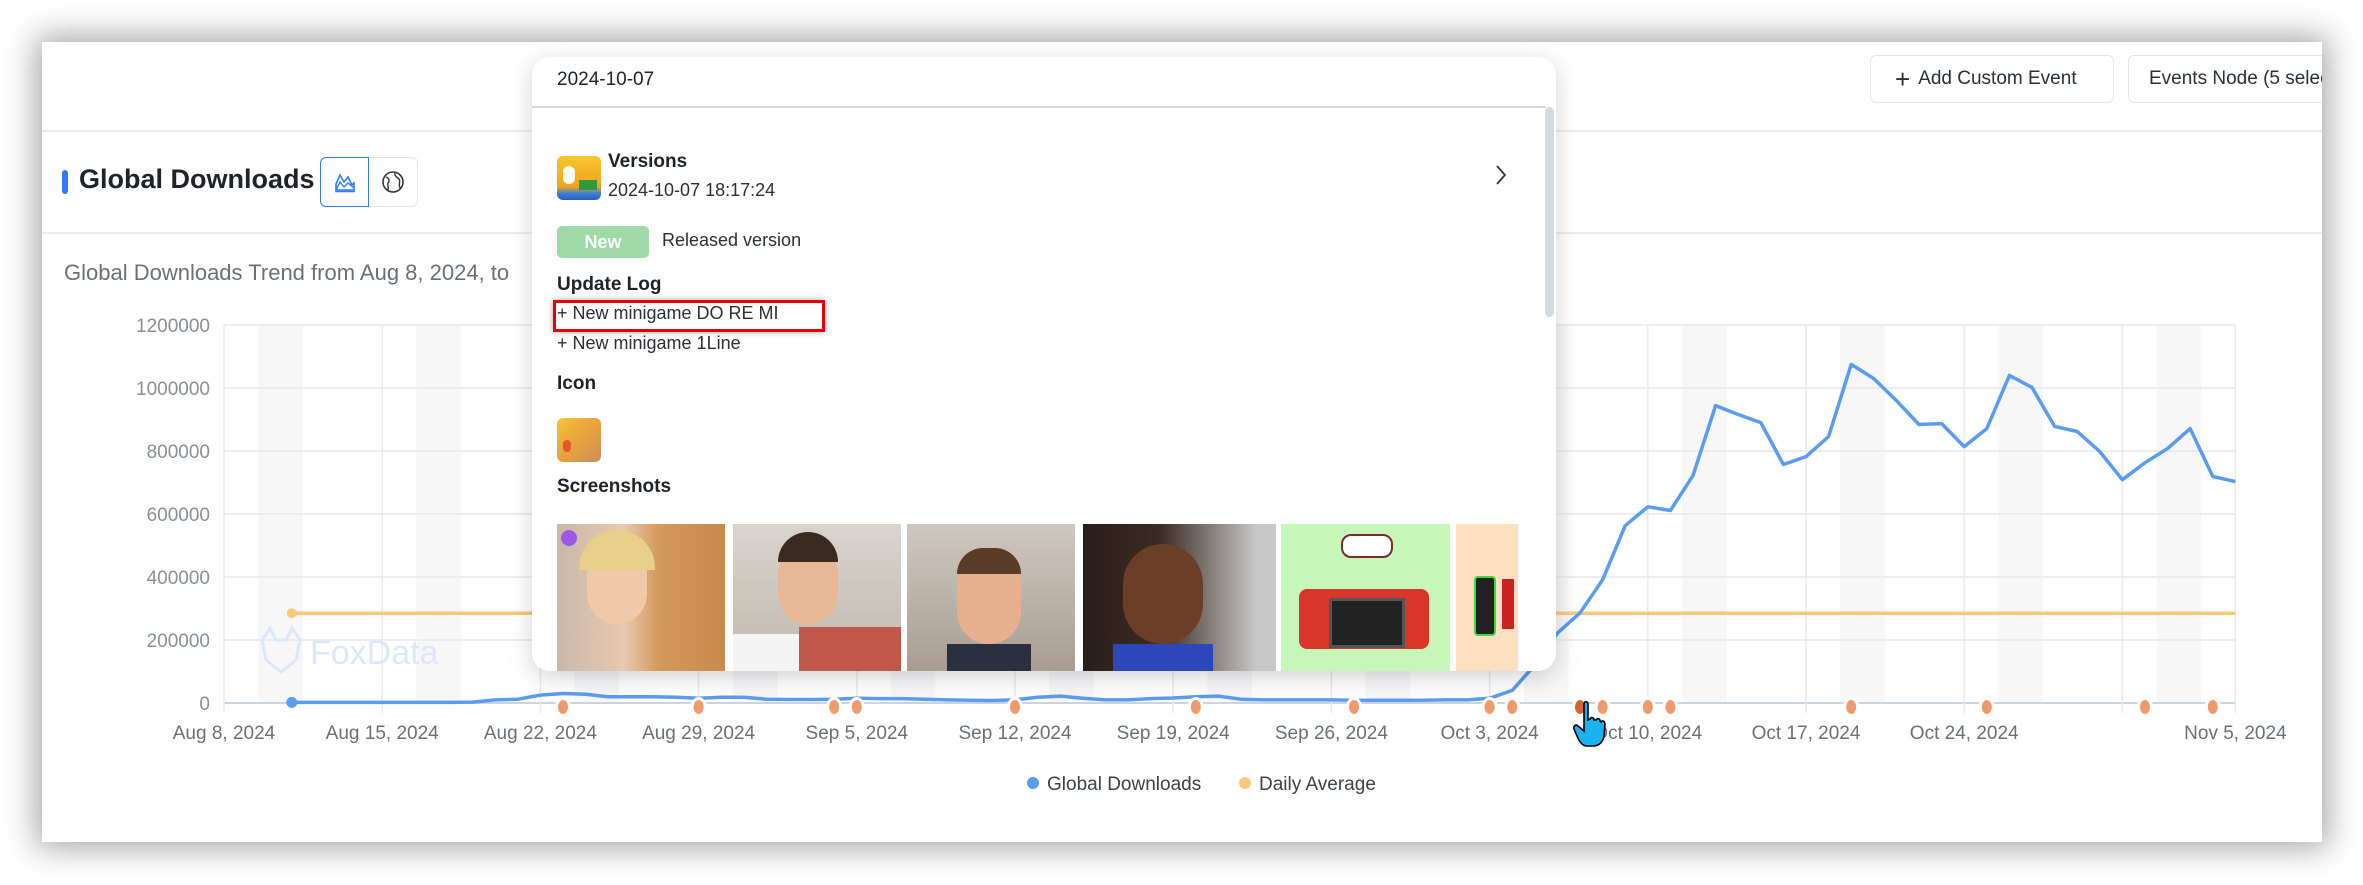  What do you see at coordinates (173, 326) in the screenshot?
I see `y-tick-label: 1200000` at bounding box center [173, 326].